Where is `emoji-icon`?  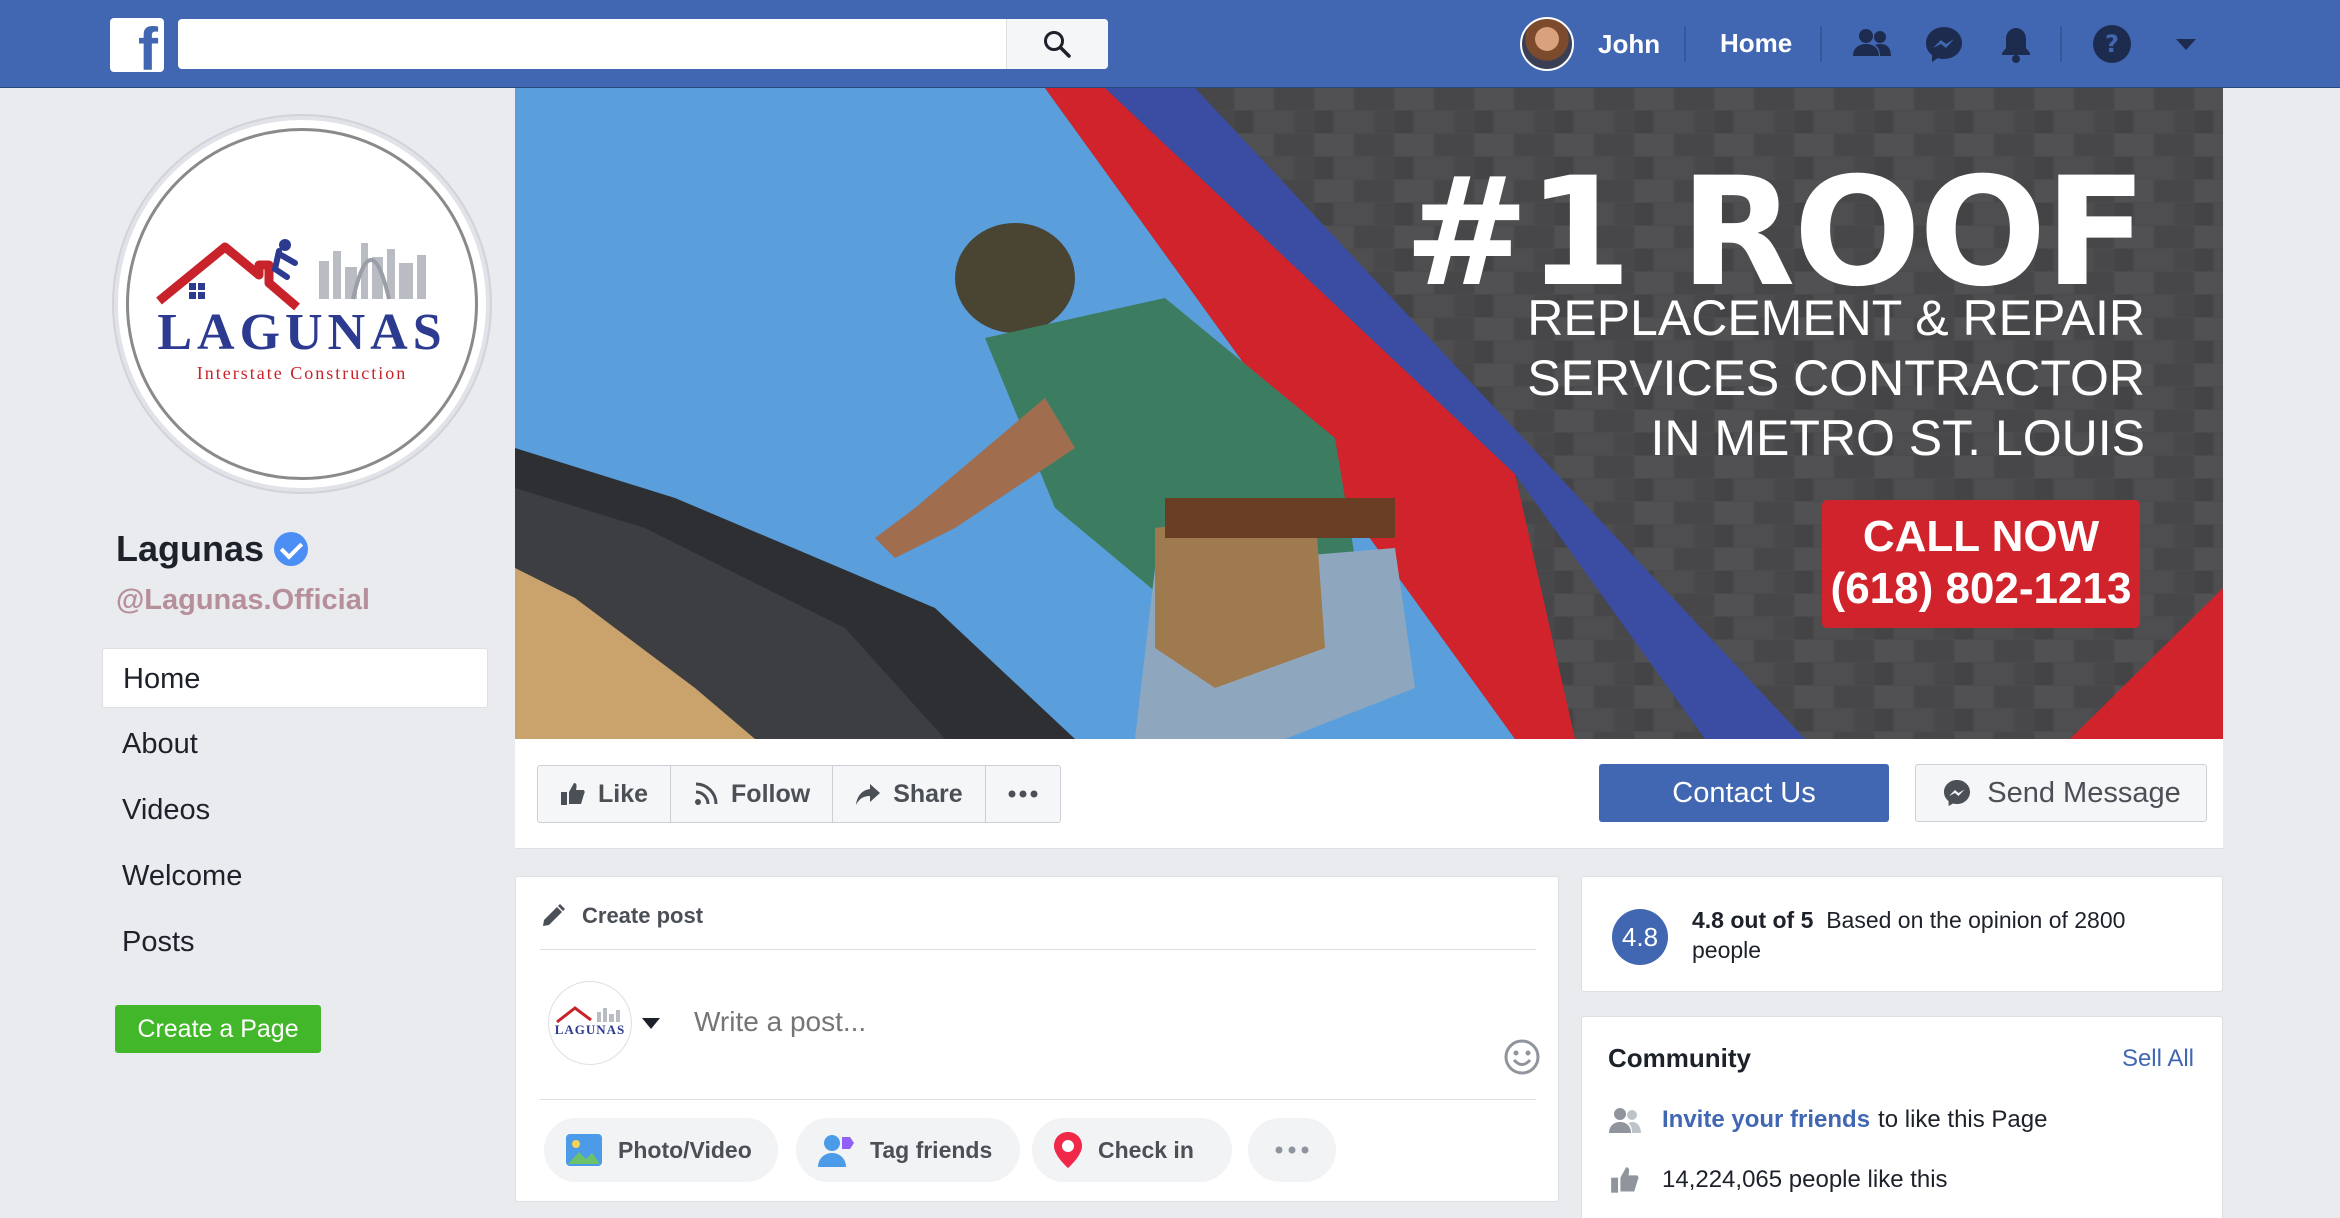
emoji-icon is located at coordinates (1522, 1057).